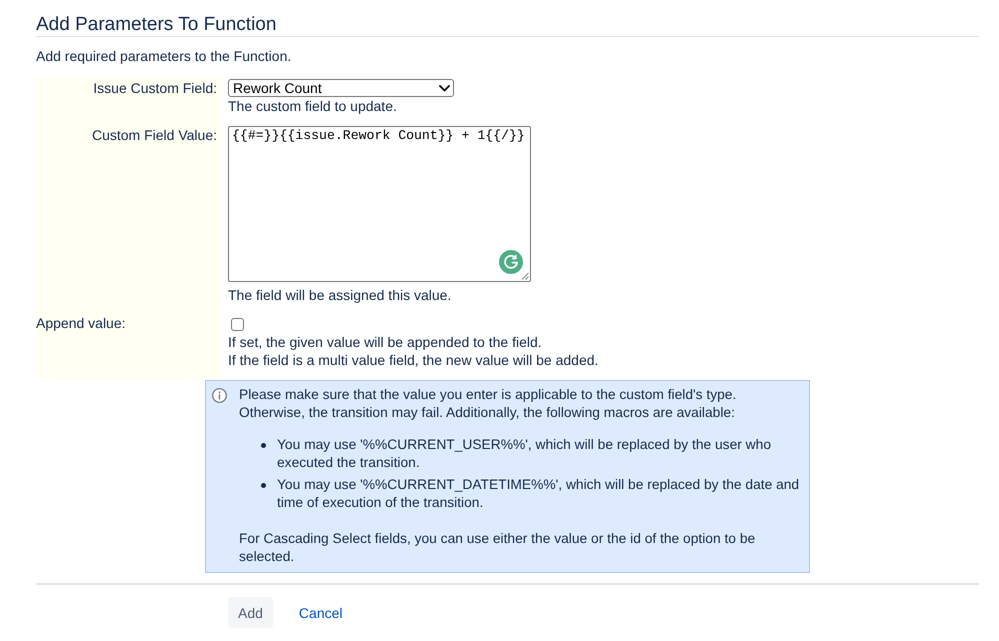  Describe the element at coordinates (237, 324) in the screenshot. I see `append-value-checkbox` at that location.